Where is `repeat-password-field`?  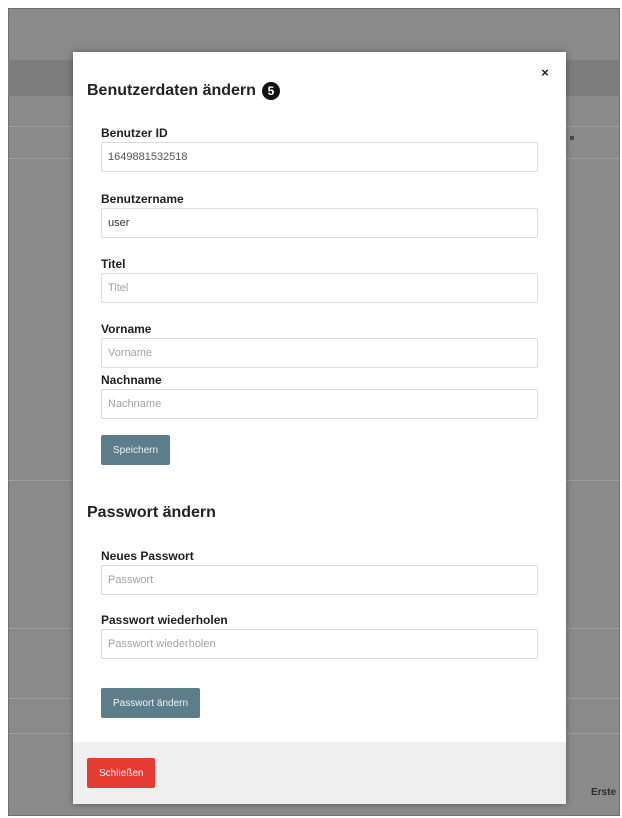 repeat-password-field is located at coordinates (319, 644).